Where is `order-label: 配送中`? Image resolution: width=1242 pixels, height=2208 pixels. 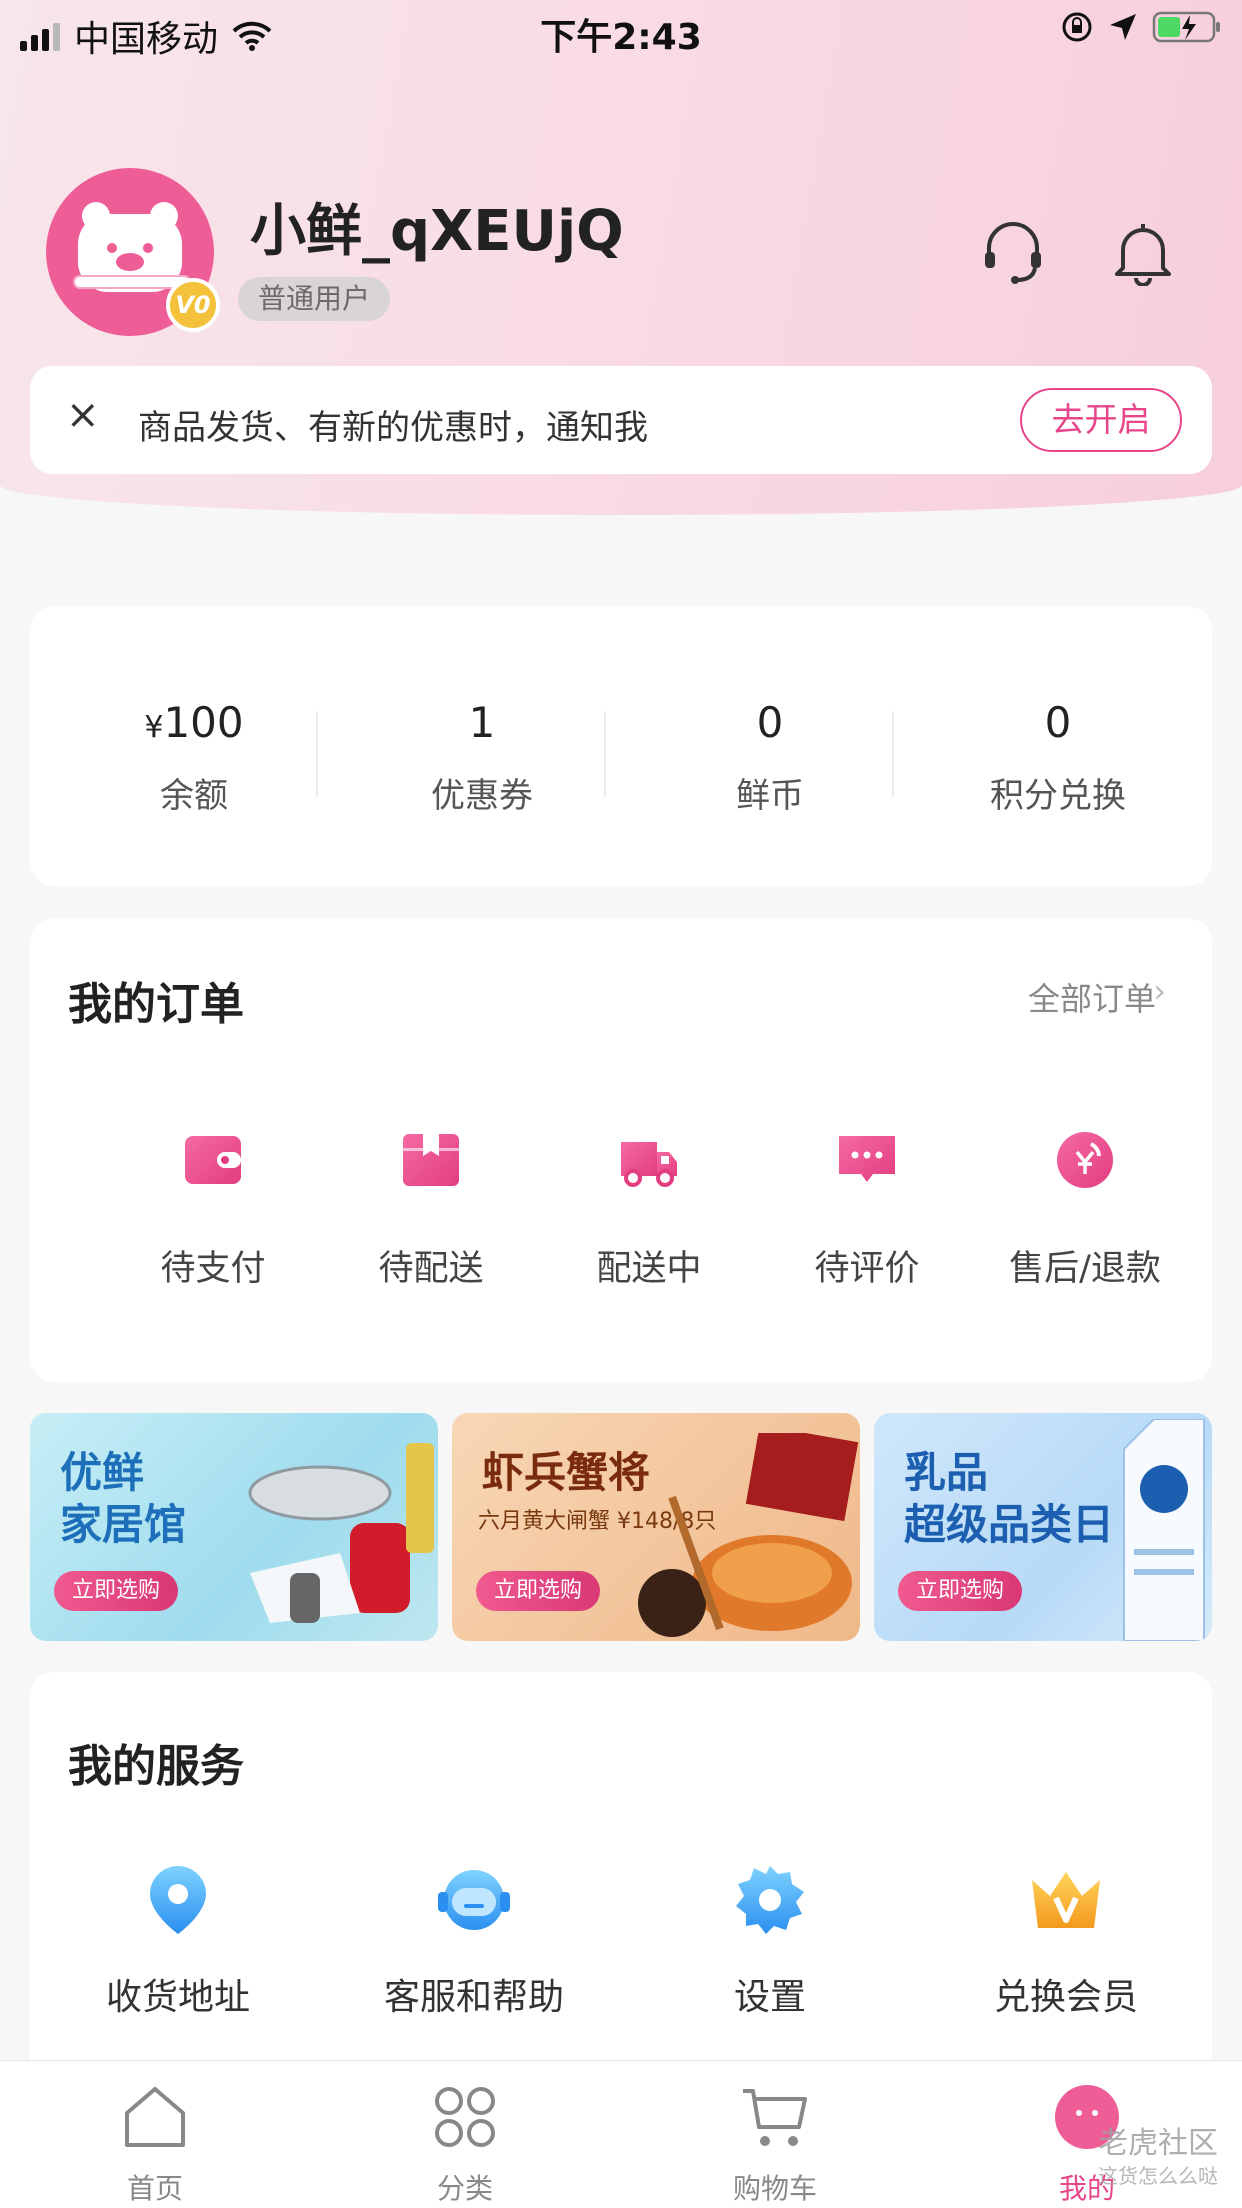
order-label: 配送中 is located at coordinates (649, 1269).